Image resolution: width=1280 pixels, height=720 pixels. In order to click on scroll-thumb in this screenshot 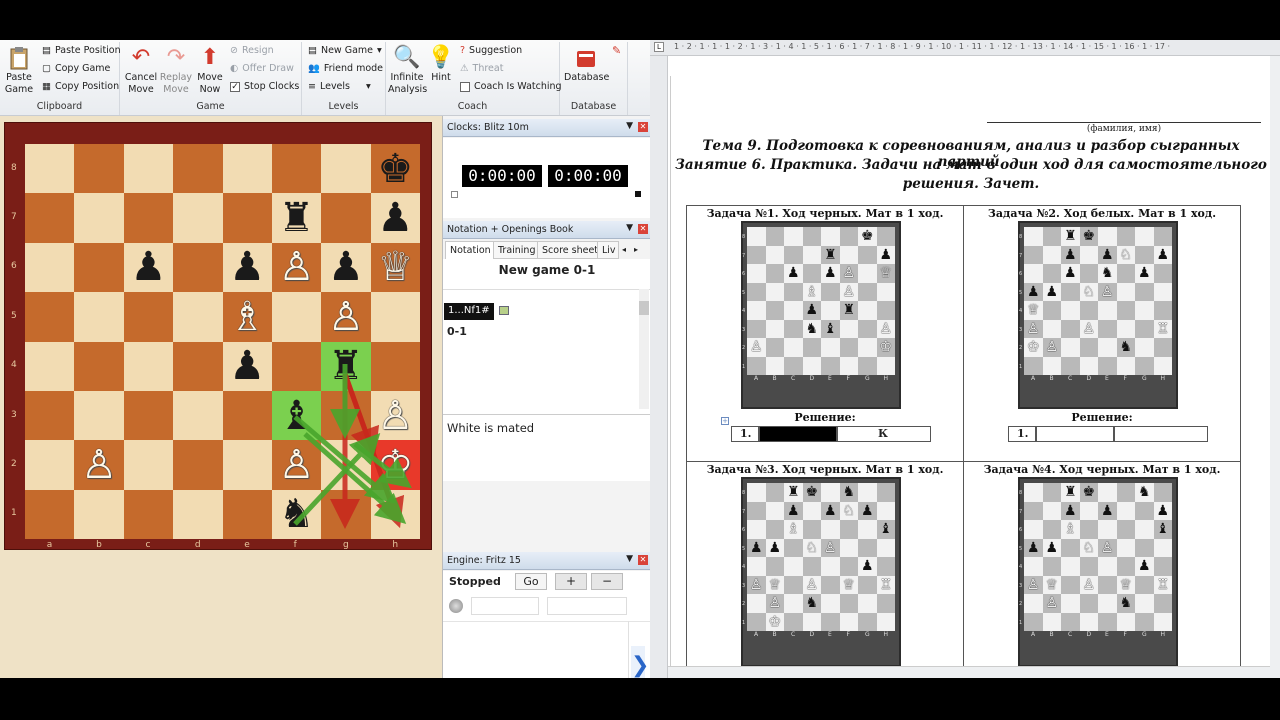, I will do `click(644, 308)`.